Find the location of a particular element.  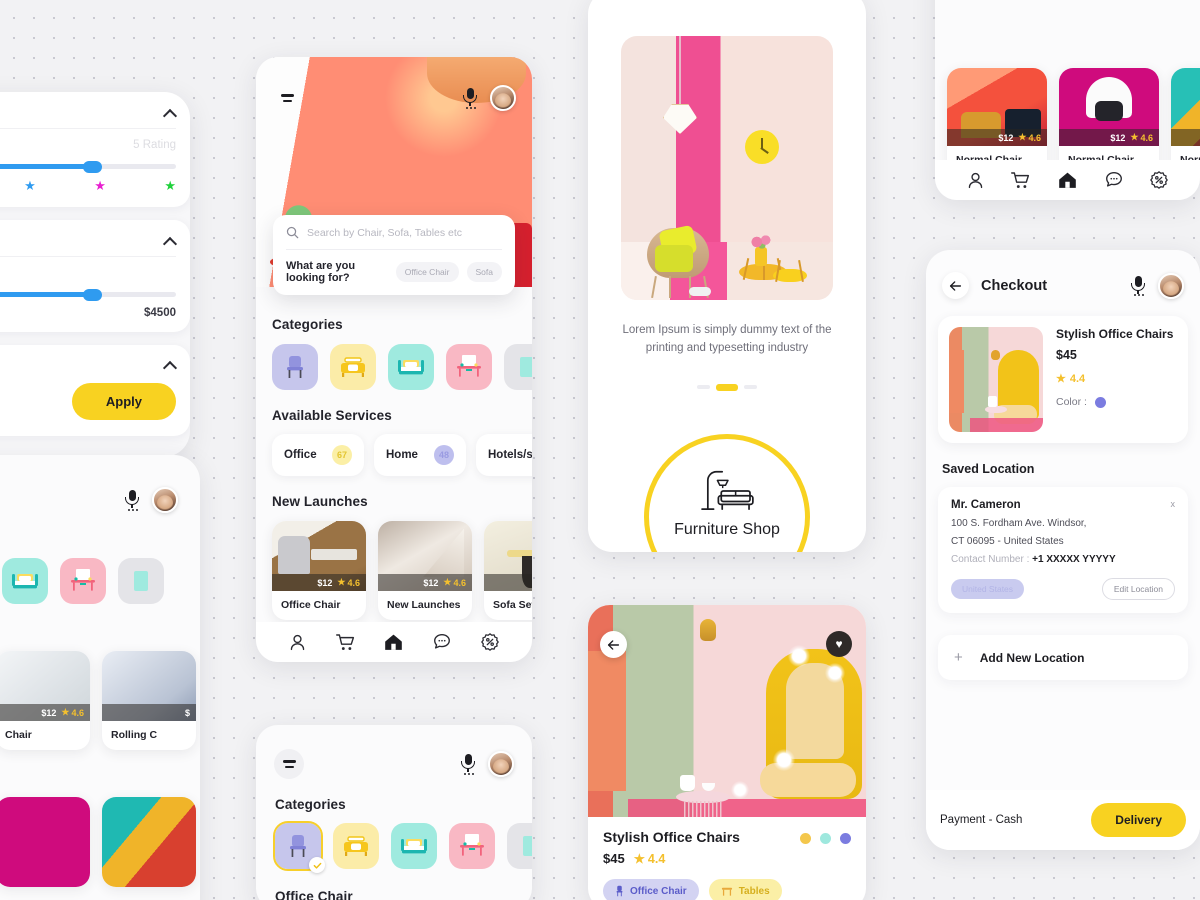

filter-rating-header: Rating is located at coordinates (88, 117).